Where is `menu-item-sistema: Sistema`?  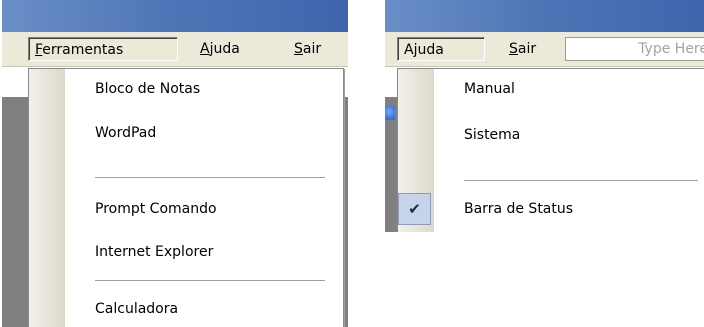 menu-item-sistema: Sistema is located at coordinates (551, 135).